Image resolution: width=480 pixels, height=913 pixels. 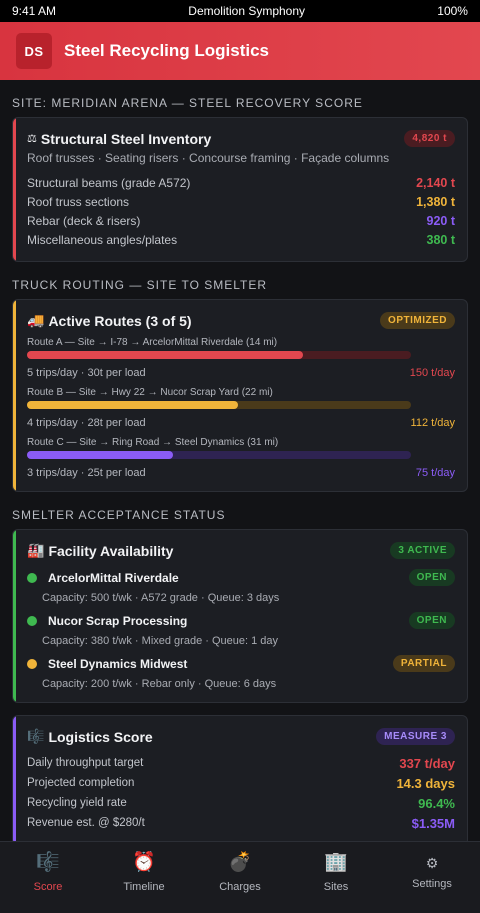 I want to click on building-icon: 🏢, so click(x=336, y=862).